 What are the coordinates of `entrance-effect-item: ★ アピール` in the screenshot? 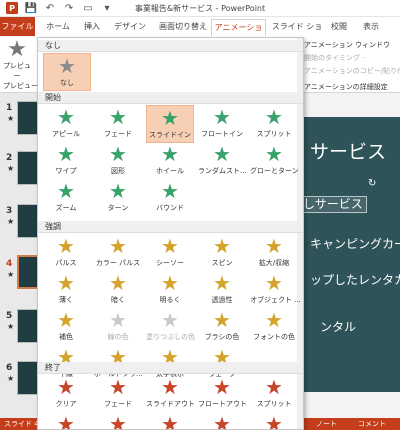 It's located at (66, 124).